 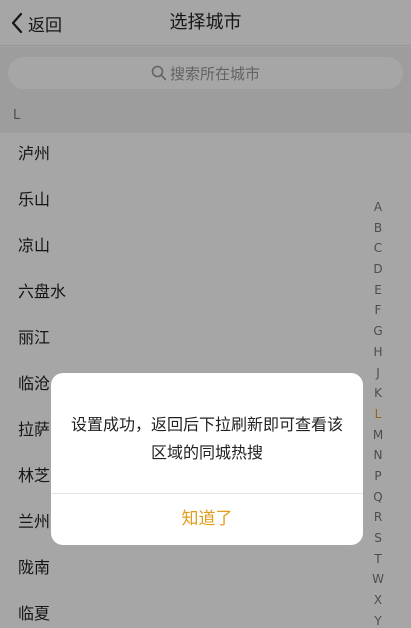 What do you see at coordinates (207, 519) in the screenshot?
I see `confirm-button: 知道了` at bounding box center [207, 519].